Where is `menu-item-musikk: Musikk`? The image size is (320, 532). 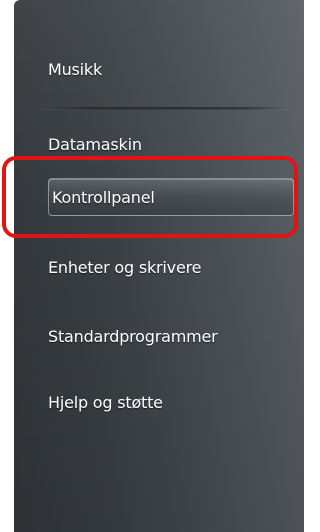
menu-item-musikk: Musikk is located at coordinates (163, 69).